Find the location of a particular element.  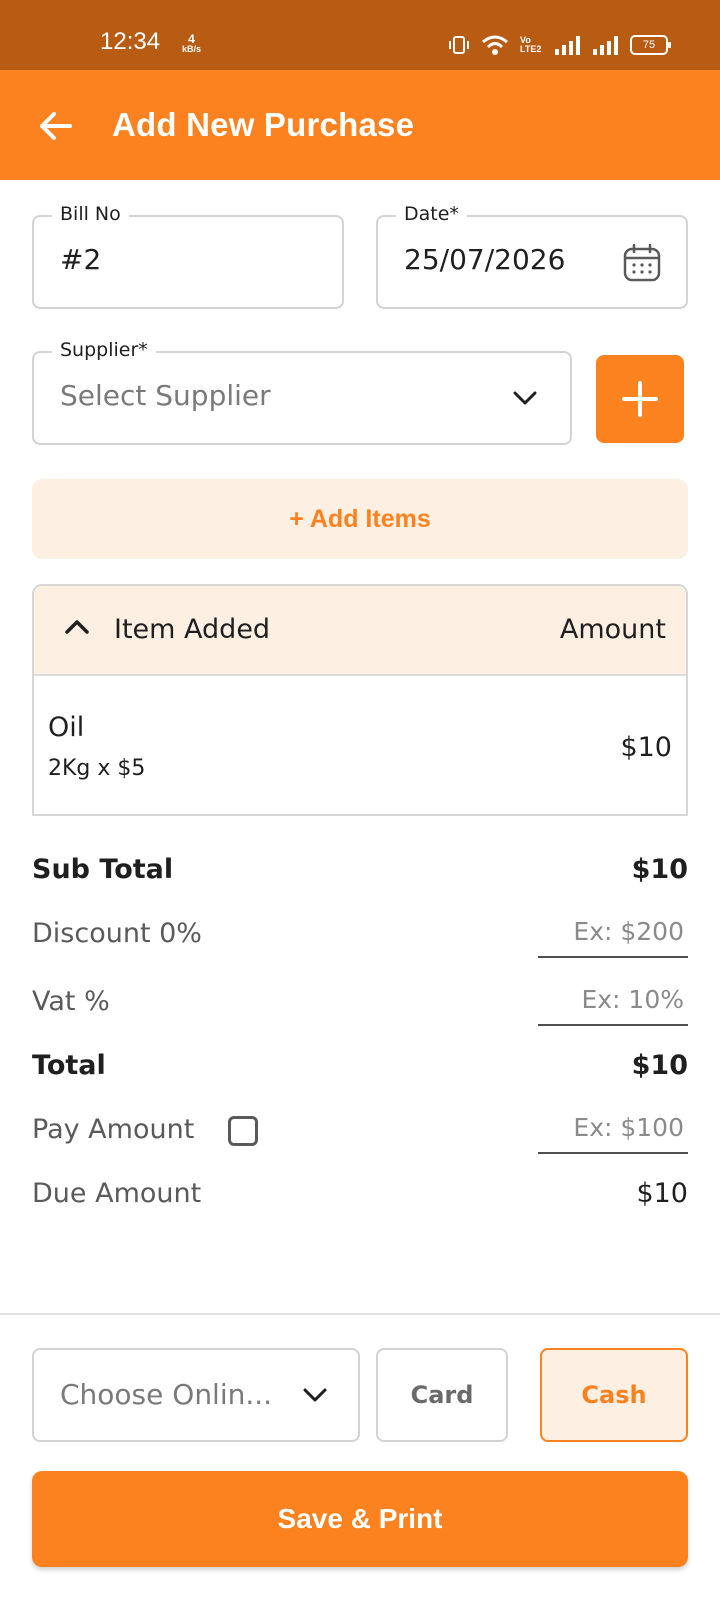

due-amount-row: Due Amount $10 is located at coordinates (360, 1198).